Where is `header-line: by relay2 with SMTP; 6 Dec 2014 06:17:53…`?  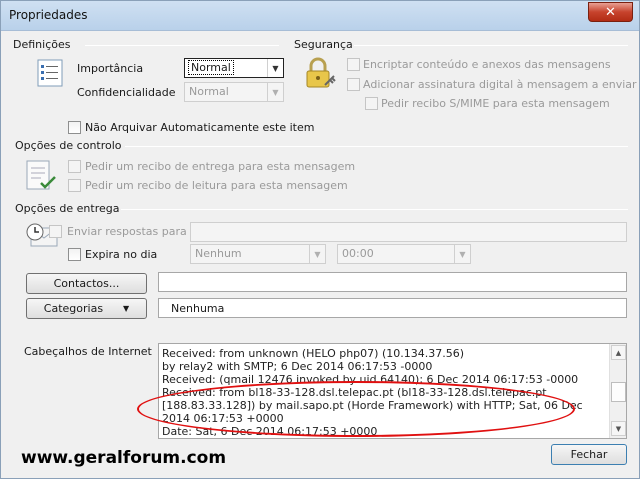
header-line: by relay2 with SMTP; 6 Dec 2014 06:17:53… is located at coordinates (297, 366).